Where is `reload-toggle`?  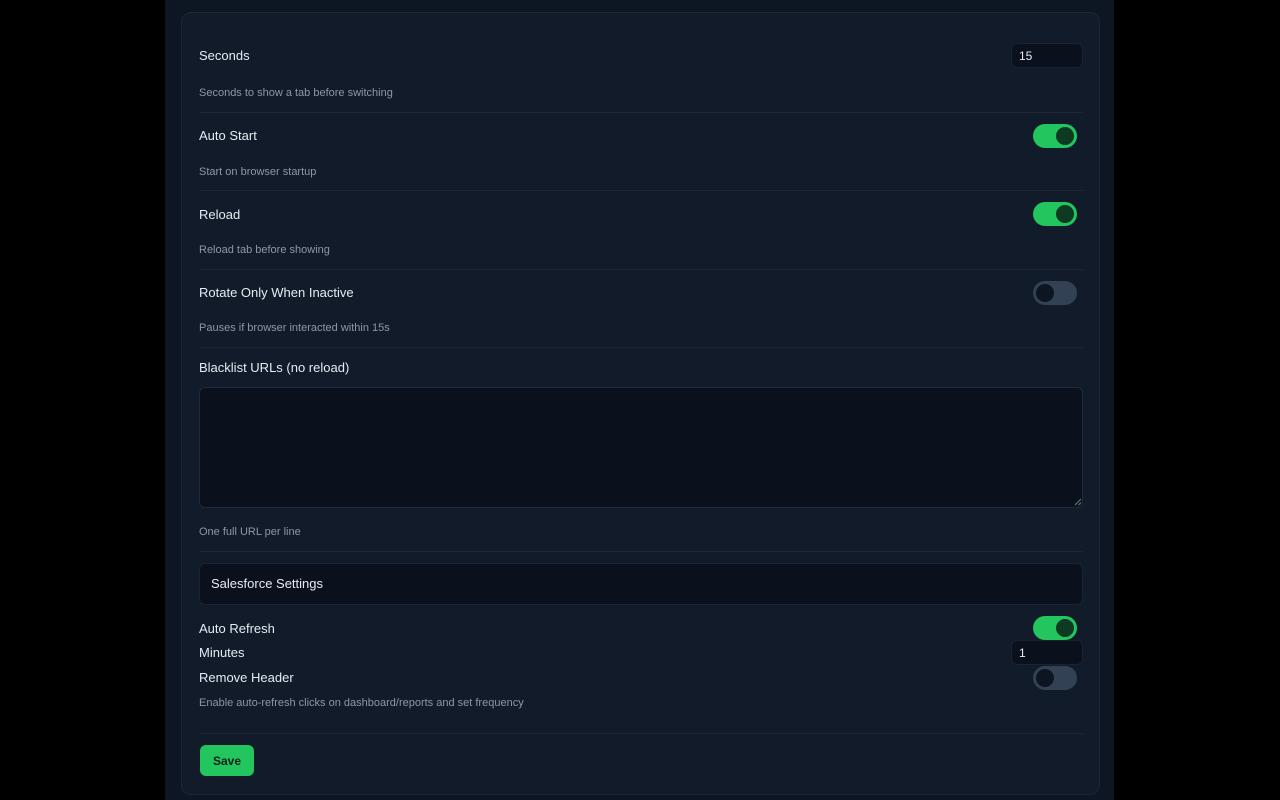
reload-toggle is located at coordinates (1055, 214).